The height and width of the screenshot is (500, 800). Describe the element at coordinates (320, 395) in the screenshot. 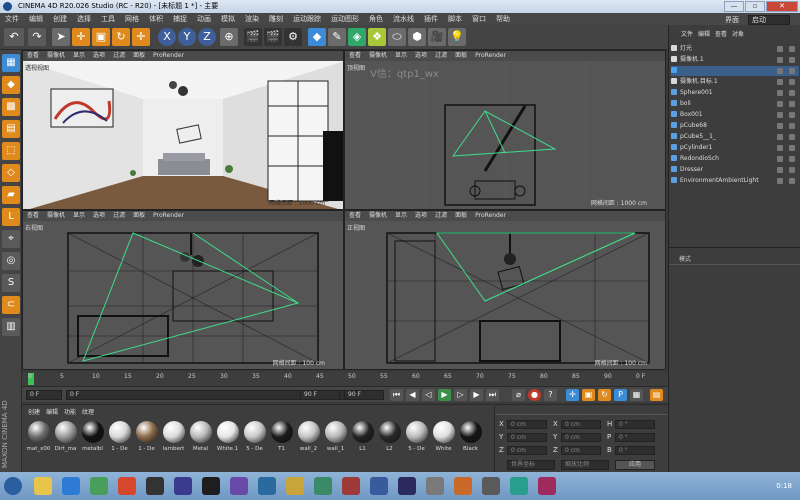

I see `preview-end-field: 90 F` at that location.